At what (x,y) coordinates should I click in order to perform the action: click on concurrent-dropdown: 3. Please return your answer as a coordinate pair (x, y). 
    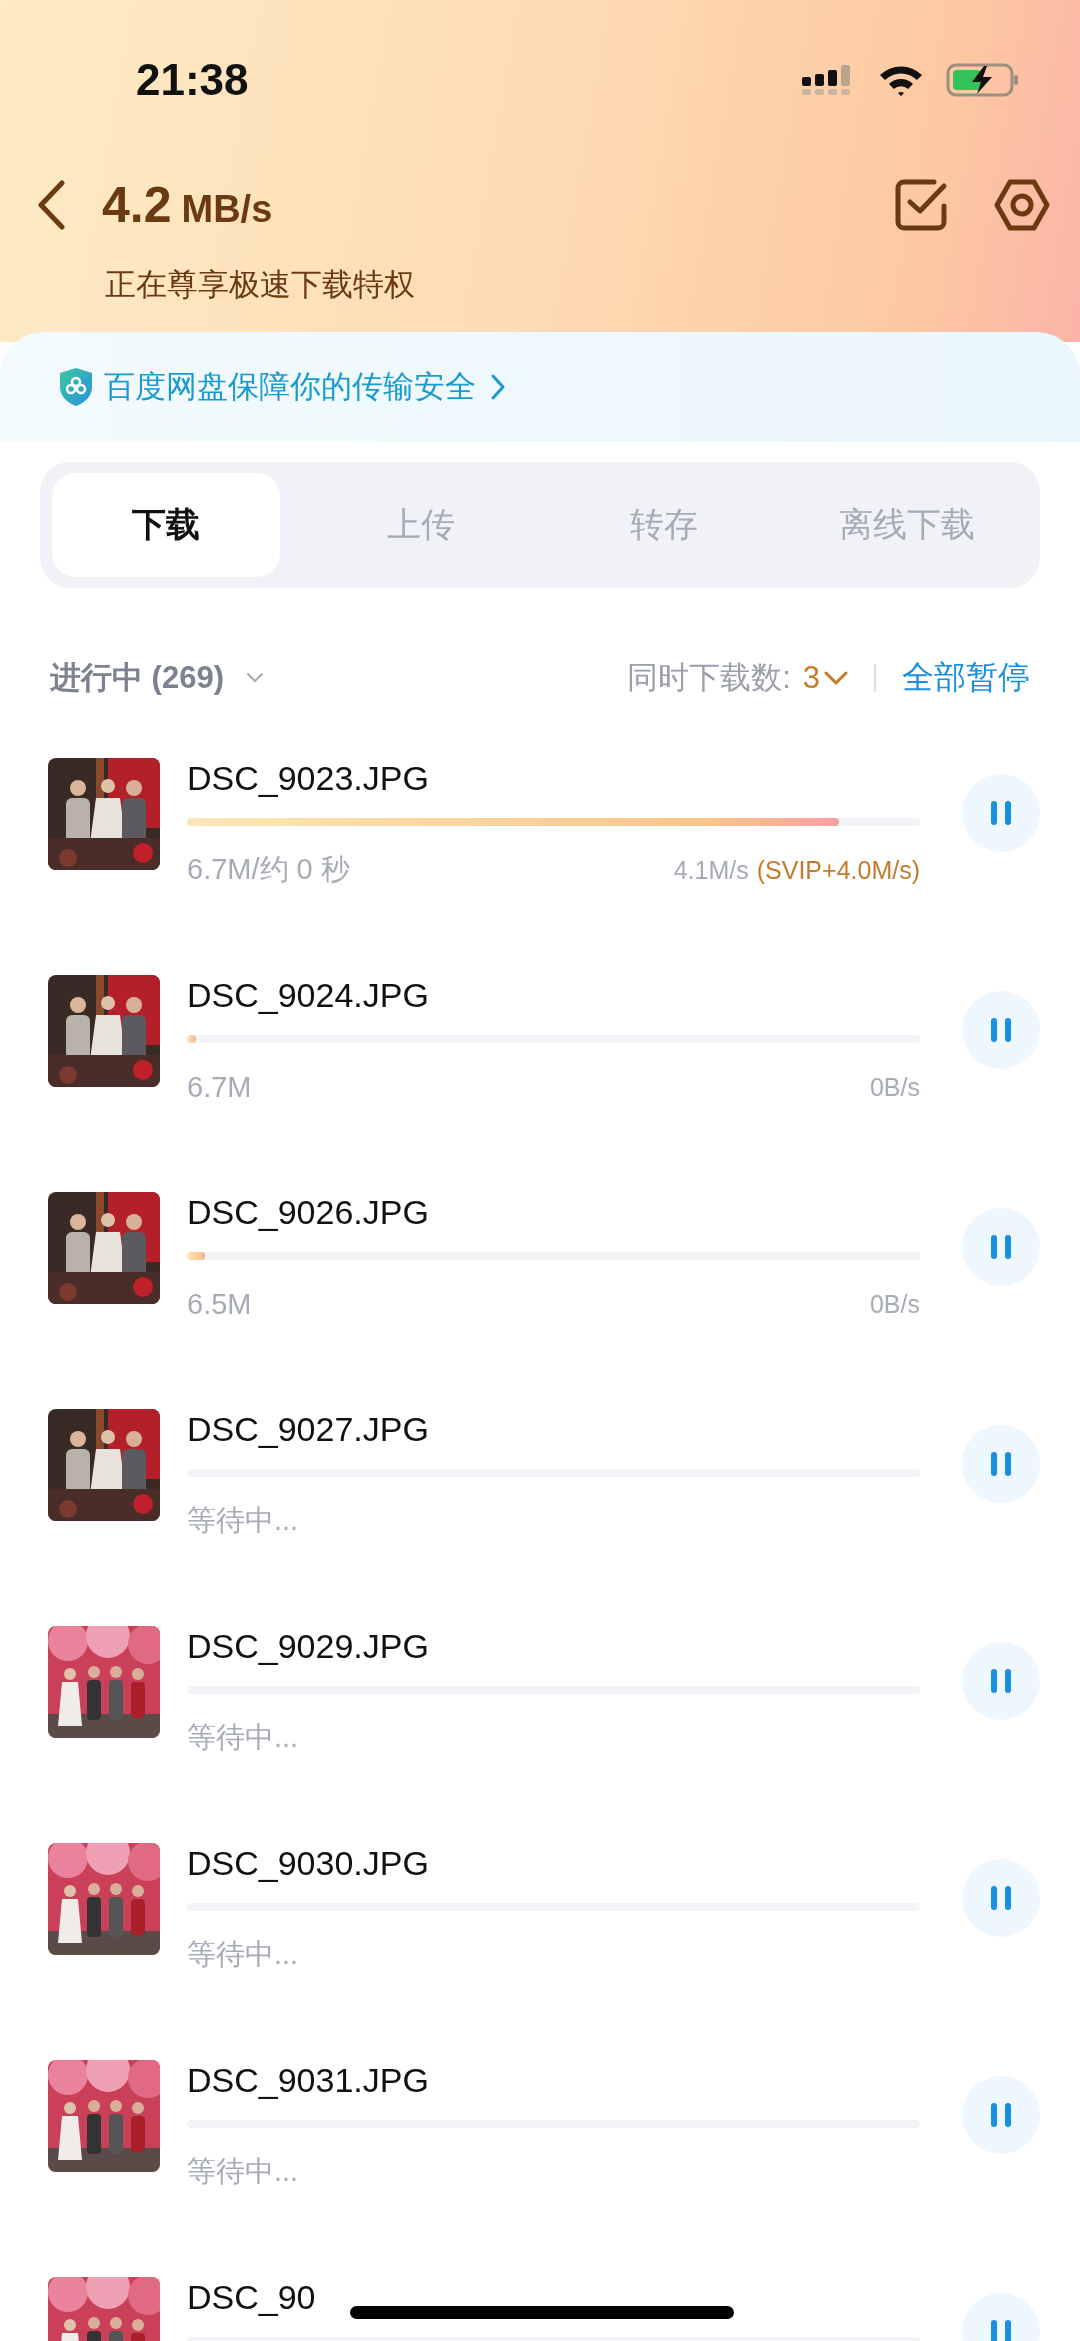
    Looking at the image, I should click on (825, 678).